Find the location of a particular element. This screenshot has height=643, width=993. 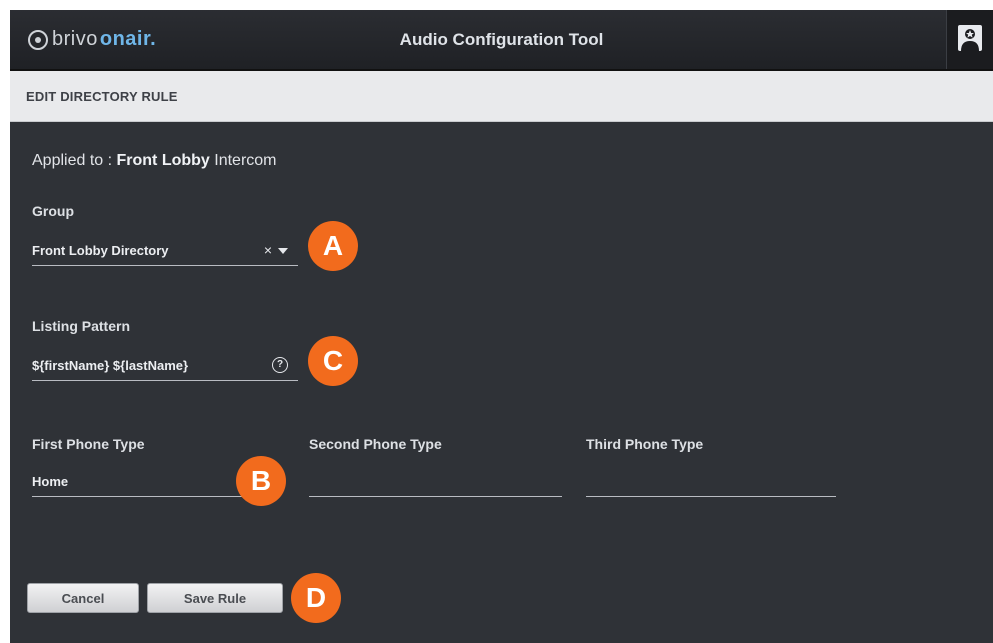

third-phone-type-label: Third Phone Type is located at coordinates (645, 444).